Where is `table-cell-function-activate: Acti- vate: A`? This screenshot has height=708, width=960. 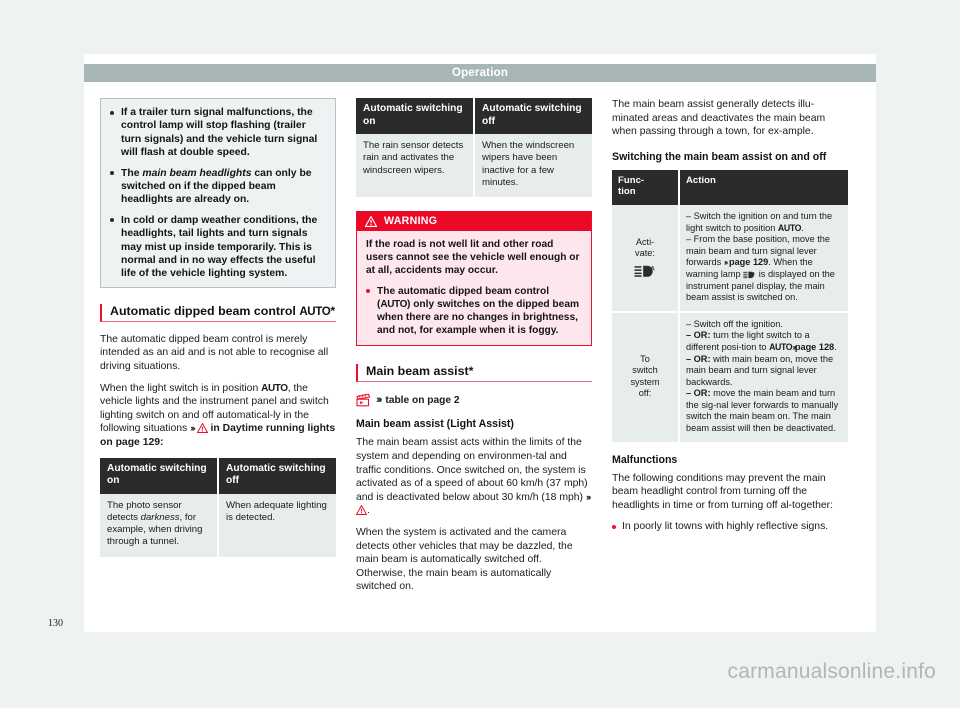
table-cell-function-activate: Acti- vate: A is located at coordinates (646, 258).